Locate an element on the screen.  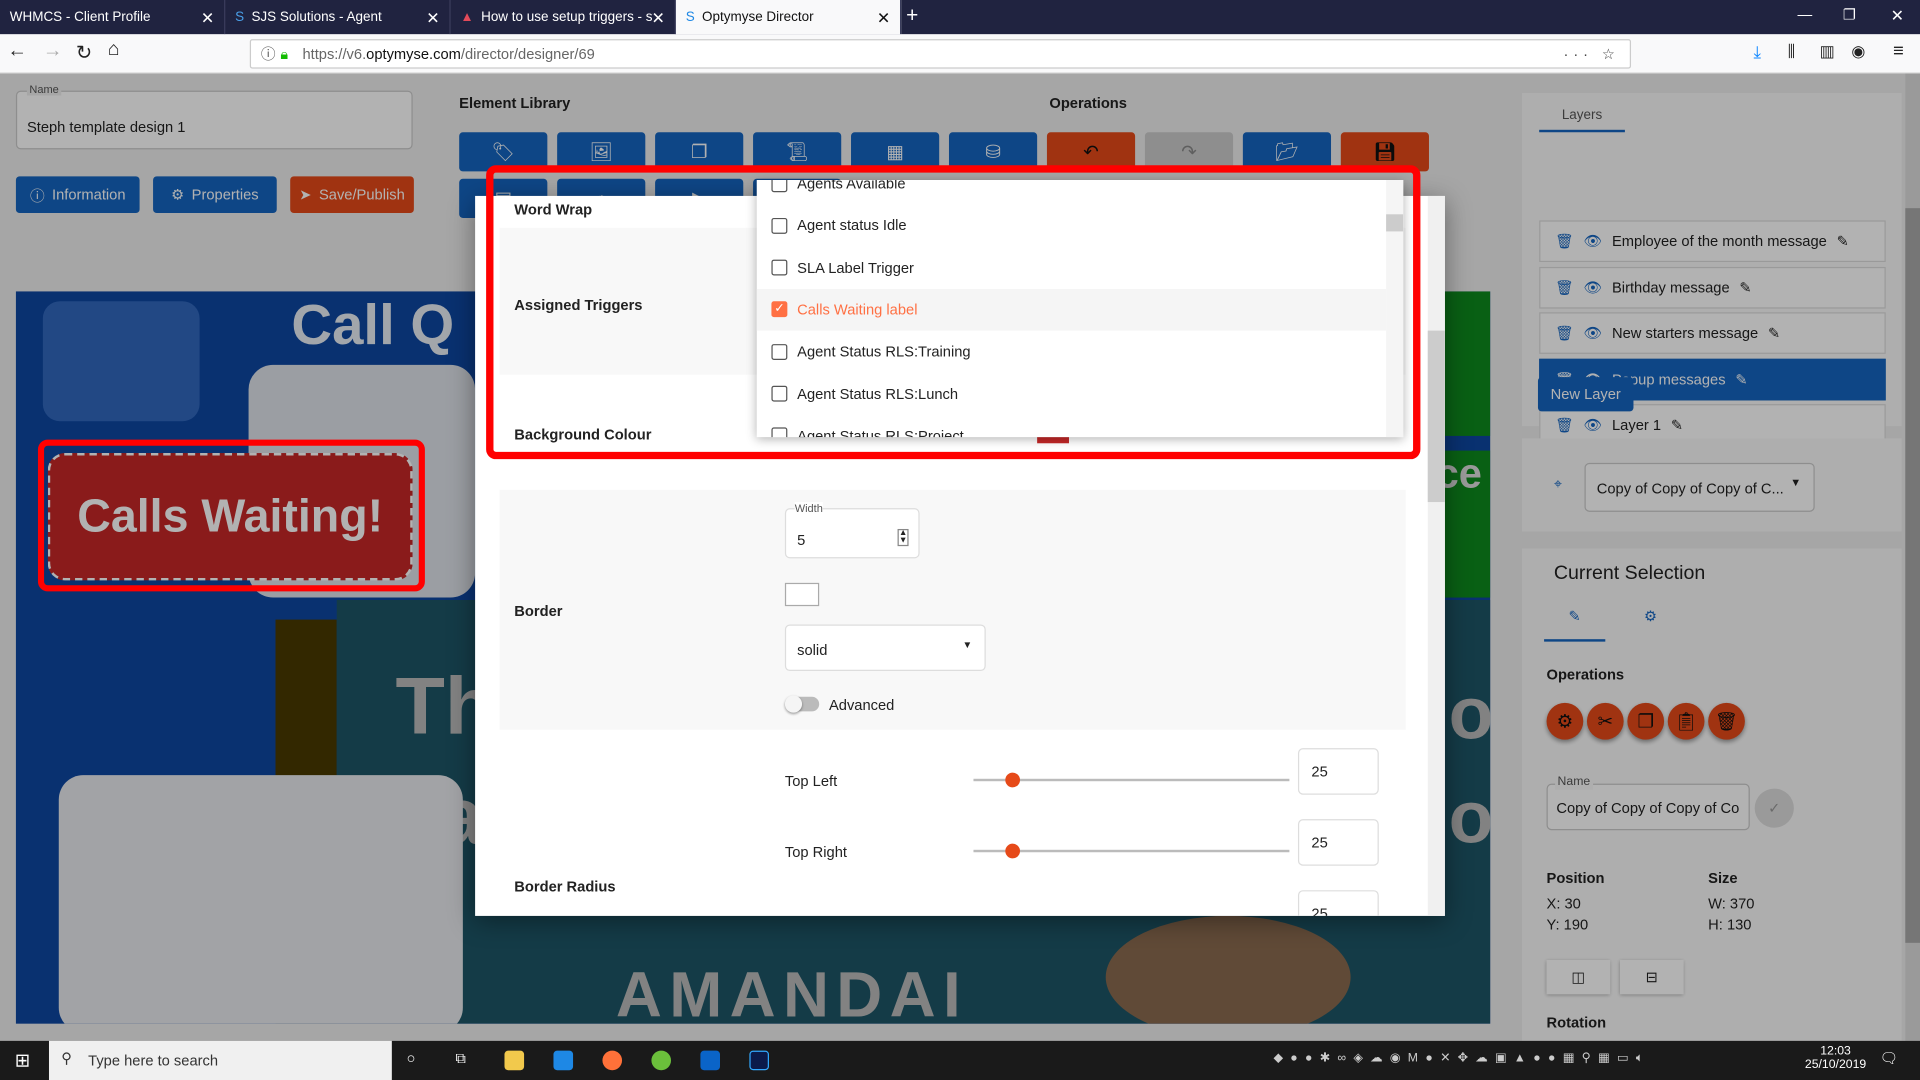
close-window-button: ✕ is located at coordinates (1897, 16).